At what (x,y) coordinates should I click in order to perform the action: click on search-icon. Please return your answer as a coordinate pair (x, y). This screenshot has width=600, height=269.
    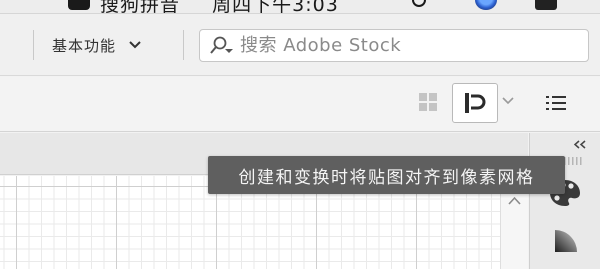
    Looking at the image, I should click on (221, 45).